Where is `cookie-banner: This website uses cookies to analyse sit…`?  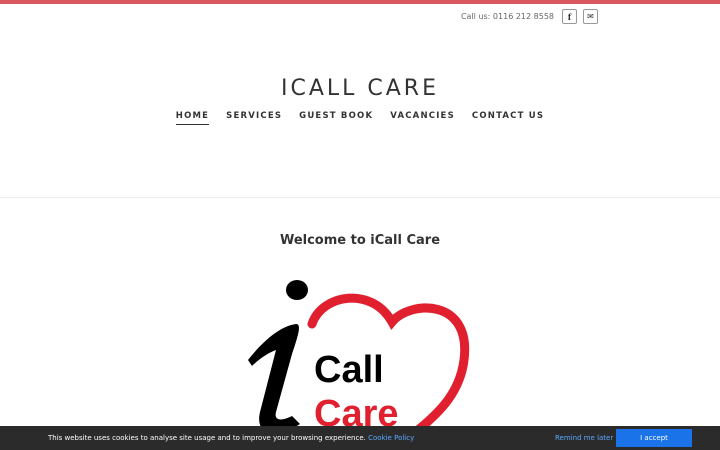 cookie-banner: This website uses cookies to analyse sit… is located at coordinates (360, 438).